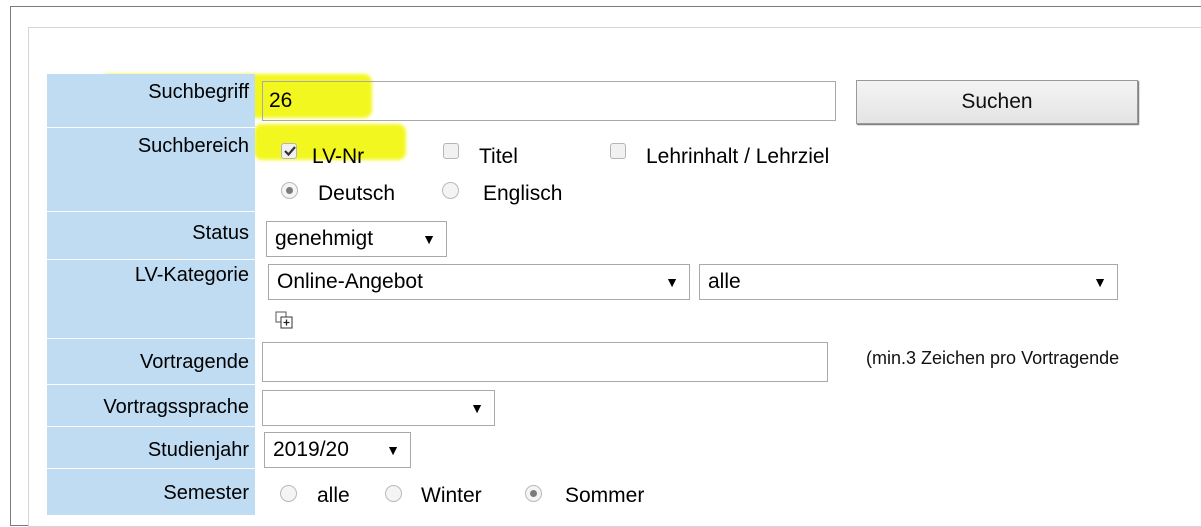  What do you see at coordinates (997, 102) in the screenshot?
I see `search-button: Suchen` at bounding box center [997, 102].